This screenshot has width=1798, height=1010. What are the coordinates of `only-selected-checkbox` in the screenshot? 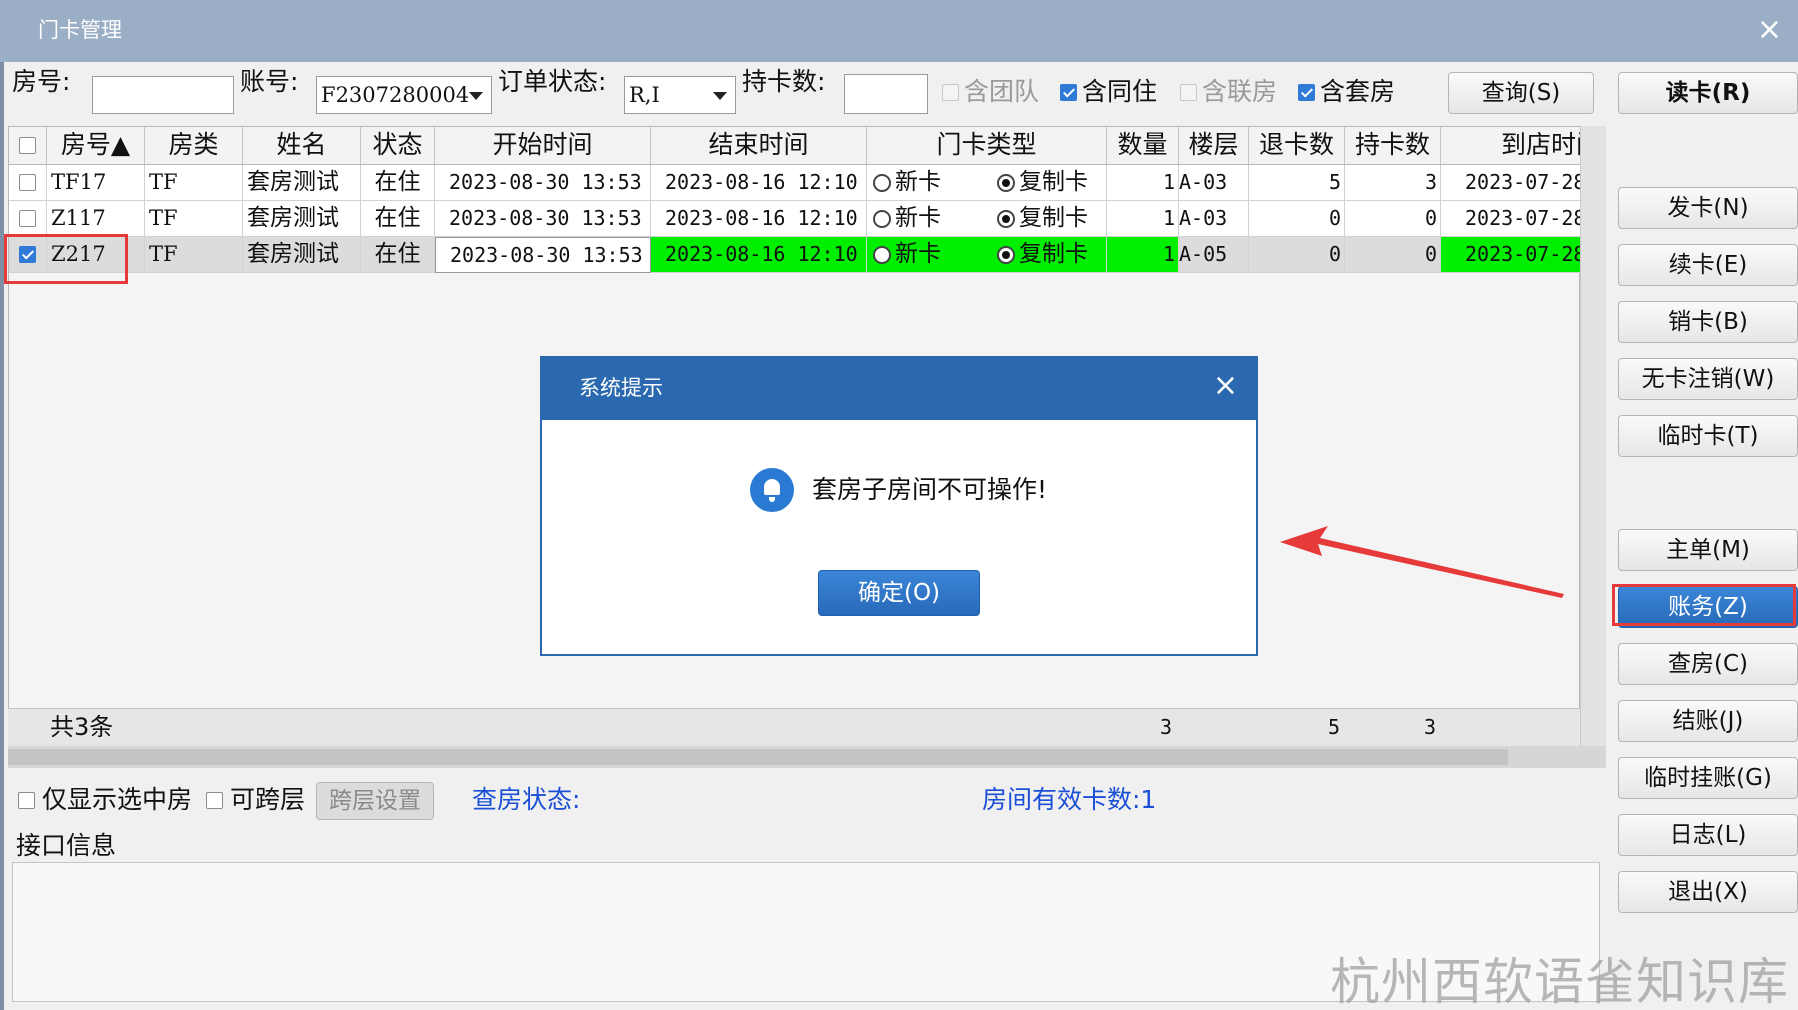 It's located at (26, 800).